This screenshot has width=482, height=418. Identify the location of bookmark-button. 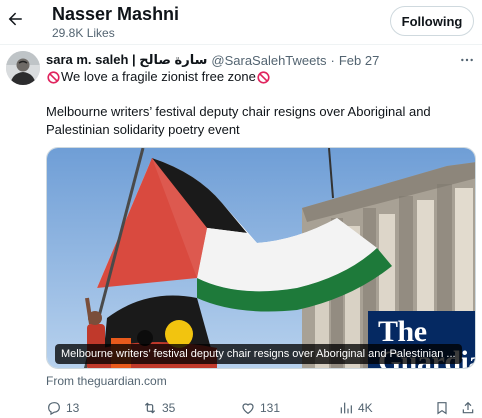
(444, 408).